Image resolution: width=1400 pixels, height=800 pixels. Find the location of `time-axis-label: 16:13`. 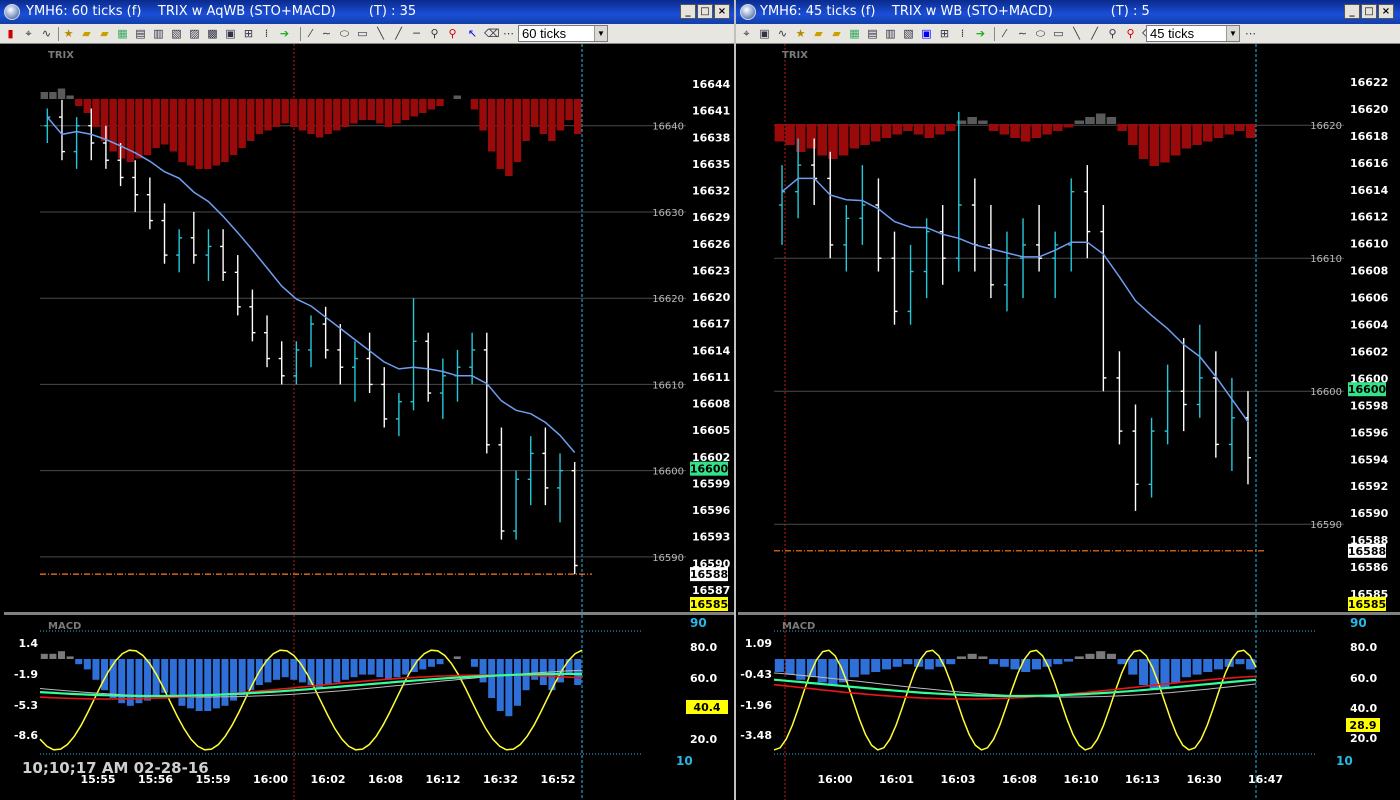

time-axis-label: 16:13 is located at coordinates (1142, 779).